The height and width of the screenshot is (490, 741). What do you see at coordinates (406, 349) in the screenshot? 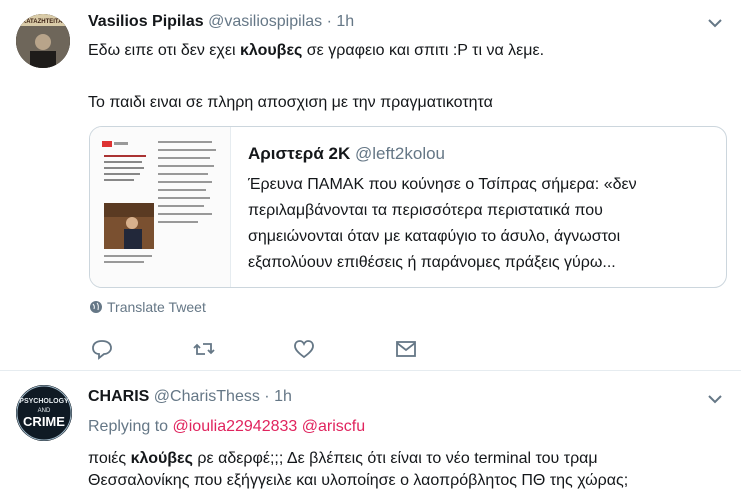
I see `message-icon` at bounding box center [406, 349].